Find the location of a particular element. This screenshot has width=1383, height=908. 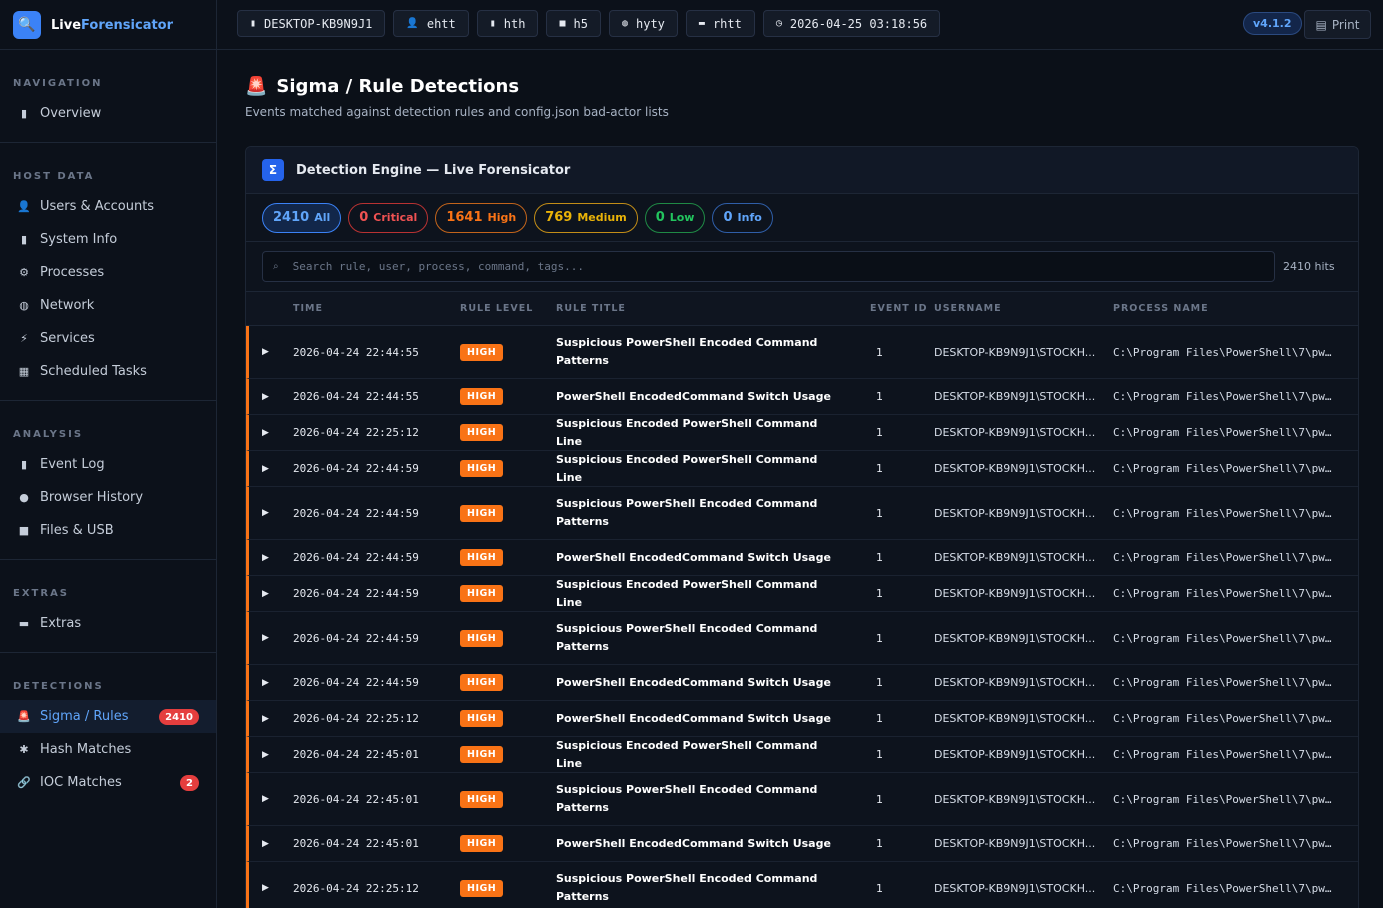

sidebar-item-label: Extras is located at coordinates (61, 623).